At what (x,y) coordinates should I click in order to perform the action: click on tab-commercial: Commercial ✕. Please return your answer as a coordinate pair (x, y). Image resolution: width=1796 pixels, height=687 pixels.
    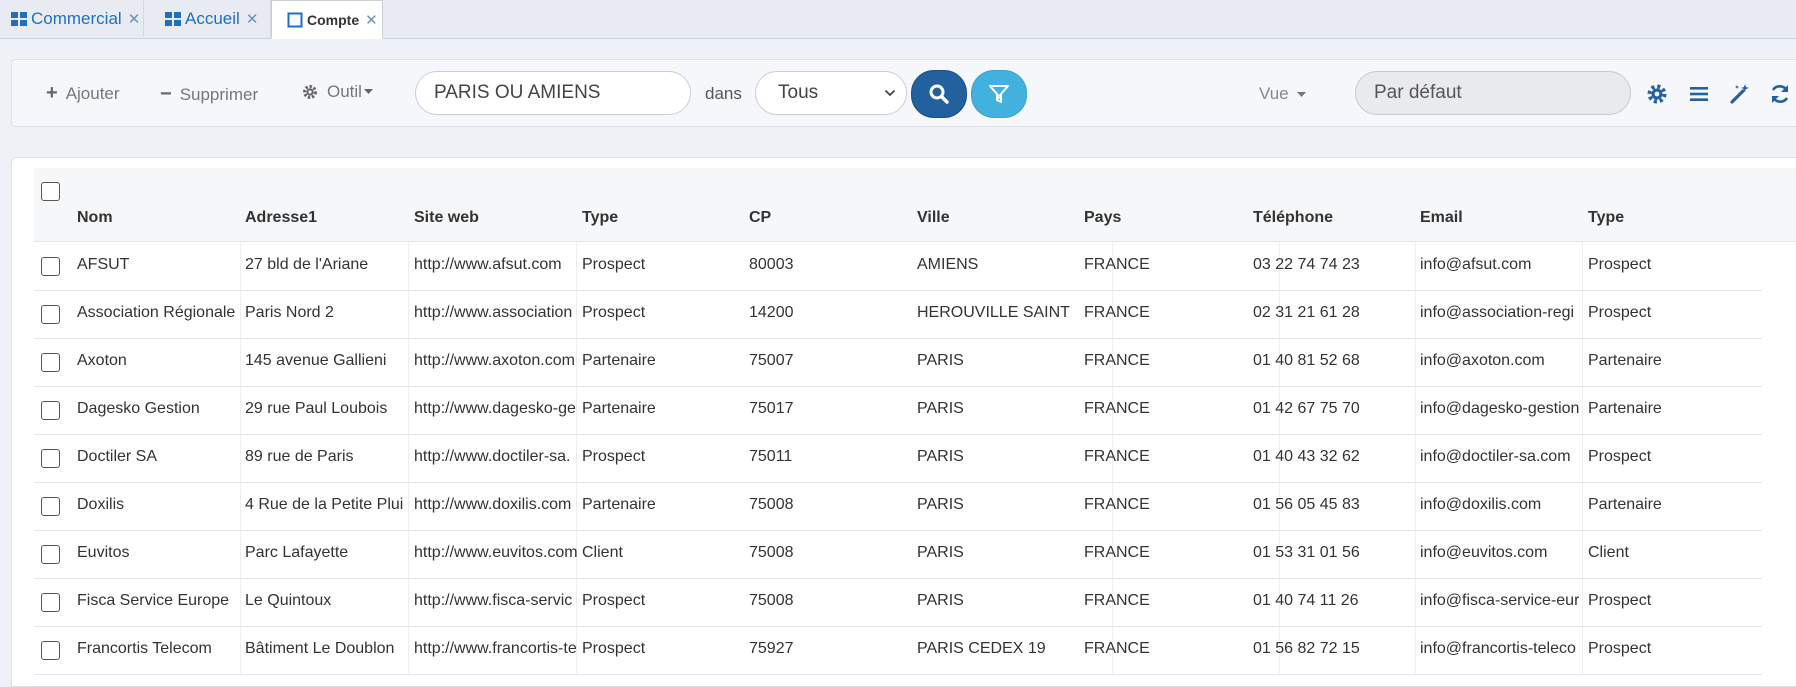
    Looking at the image, I should click on (72, 18).